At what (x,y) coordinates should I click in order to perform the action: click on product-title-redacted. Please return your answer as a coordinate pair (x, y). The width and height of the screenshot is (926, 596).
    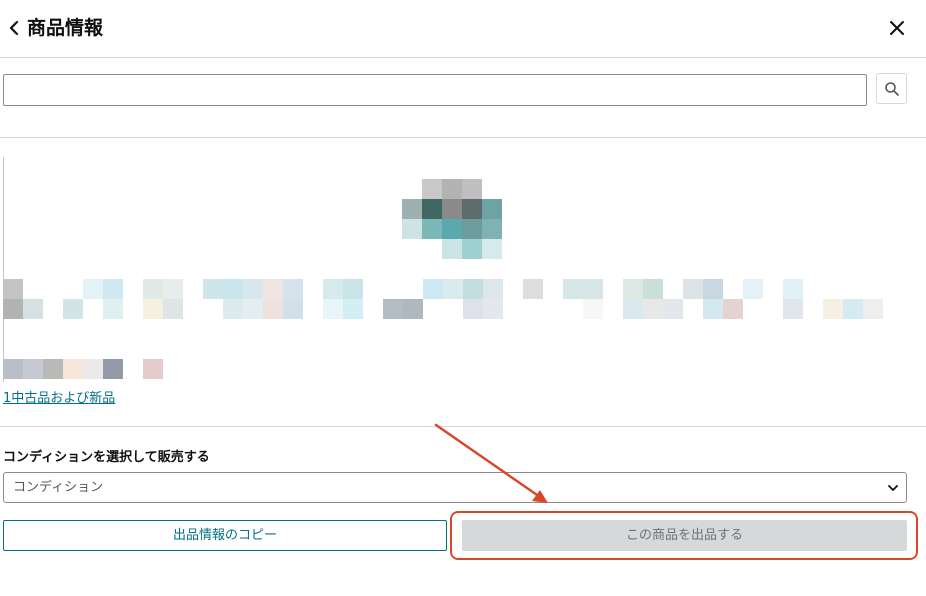
    Looking at the image, I should click on (443, 299).